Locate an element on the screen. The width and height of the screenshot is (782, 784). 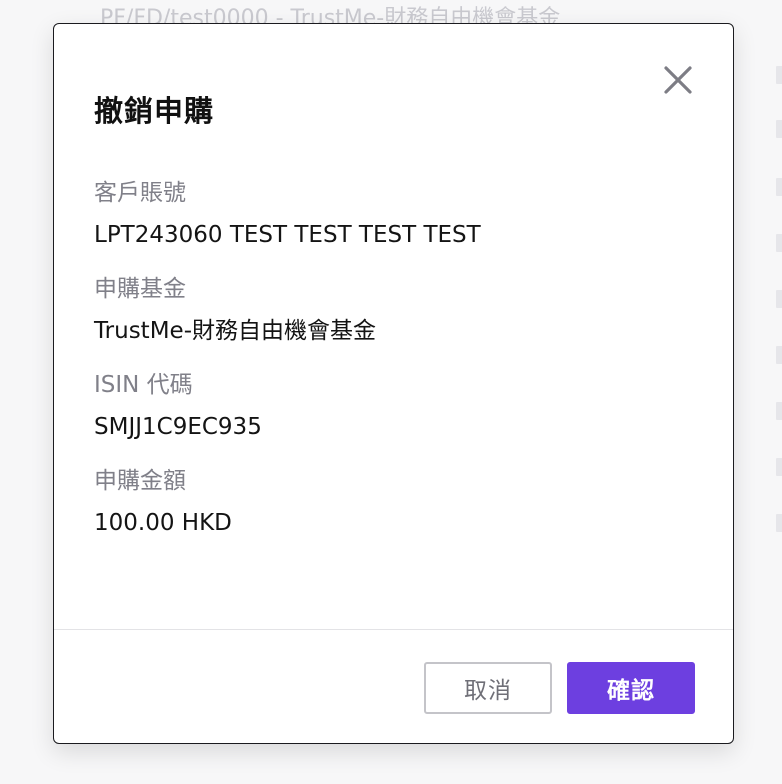
field-label: 客戶賬號 is located at coordinates (140, 193).